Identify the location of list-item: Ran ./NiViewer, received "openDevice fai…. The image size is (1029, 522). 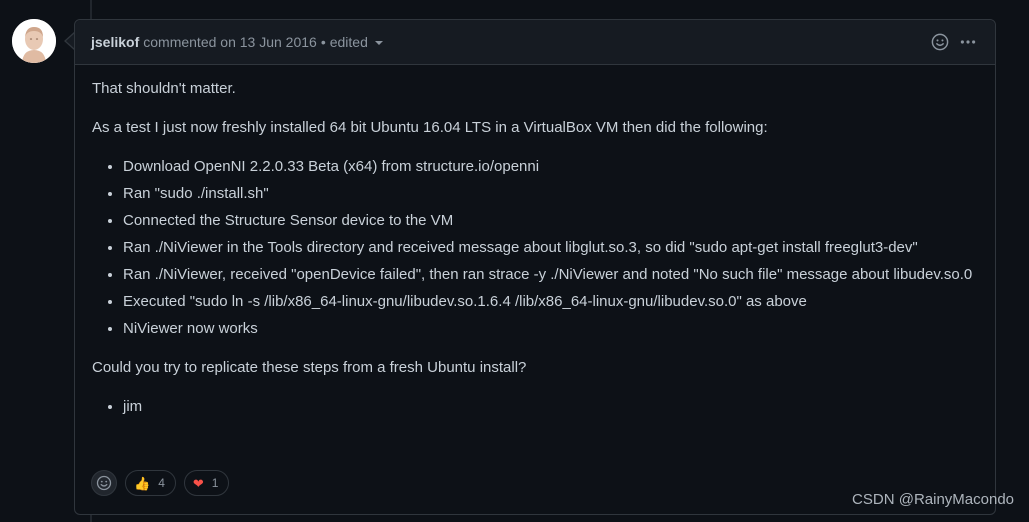
(550, 274).